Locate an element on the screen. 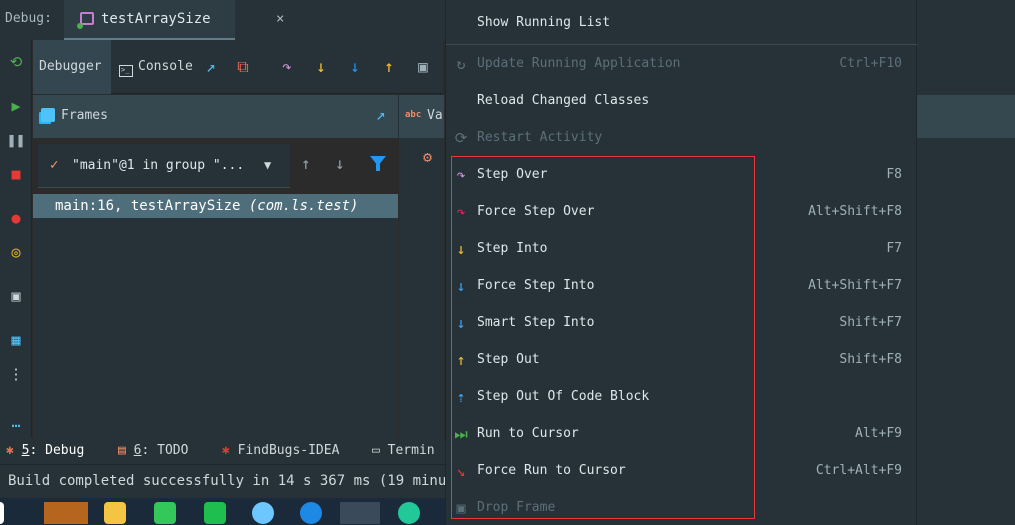  step-out-toolbar-icon: ↑ is located at coordinates (389, 67).